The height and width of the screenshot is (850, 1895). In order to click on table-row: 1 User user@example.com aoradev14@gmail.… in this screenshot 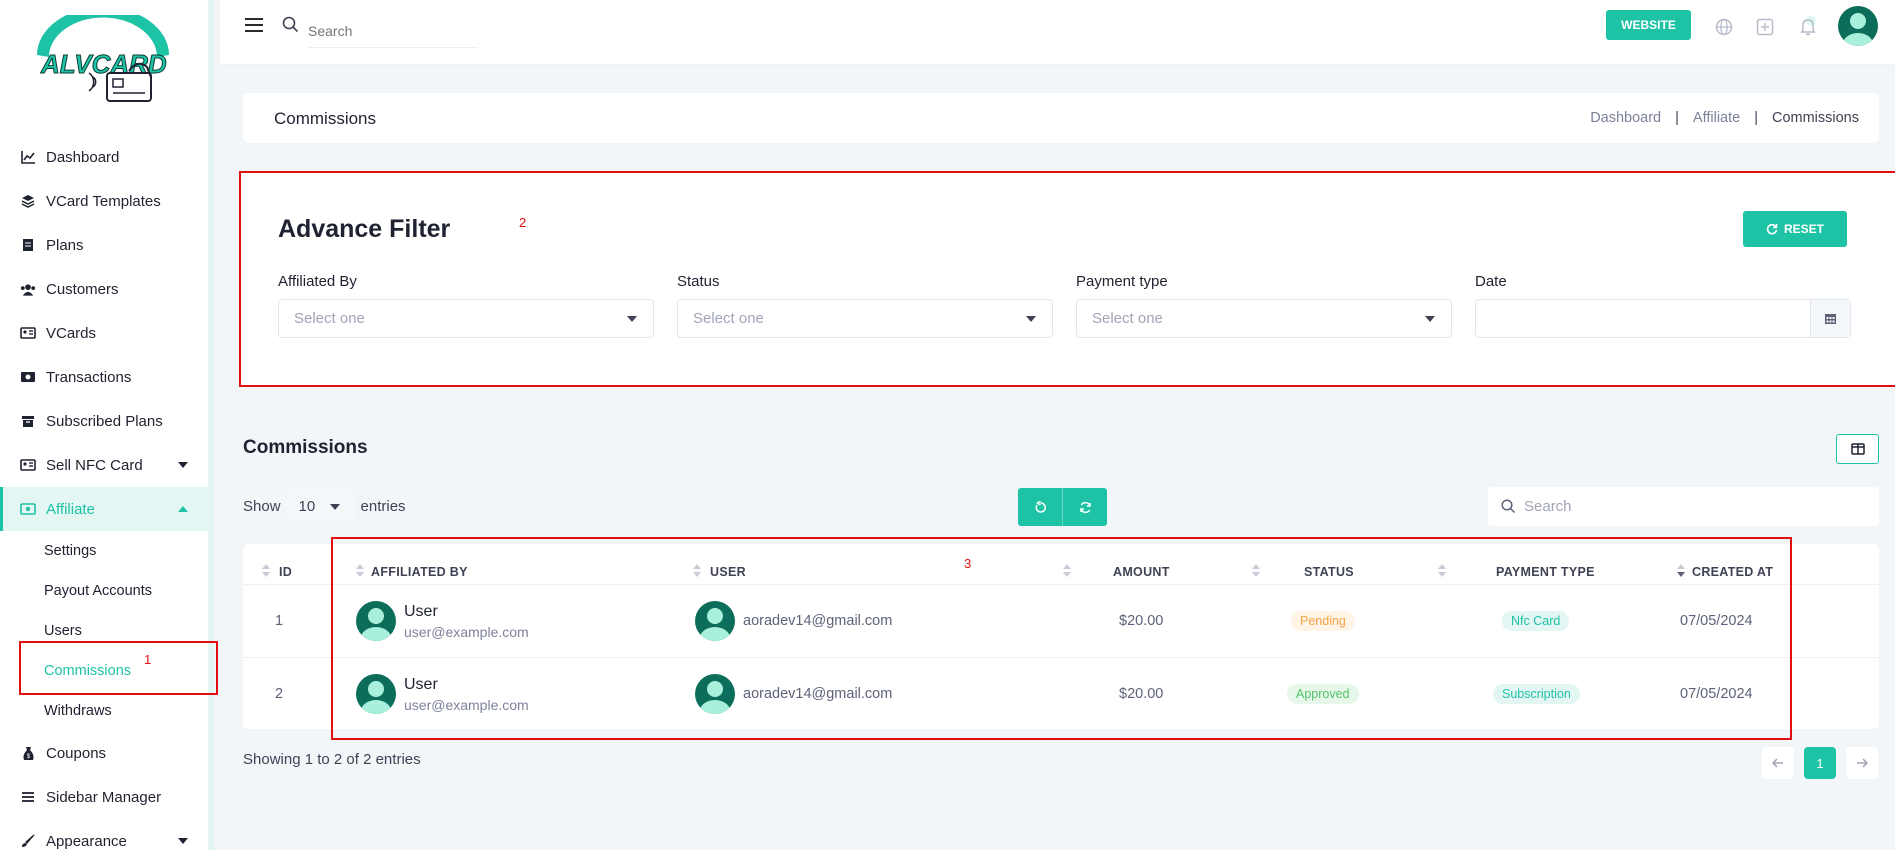, I will do `click(1061, 620)`.